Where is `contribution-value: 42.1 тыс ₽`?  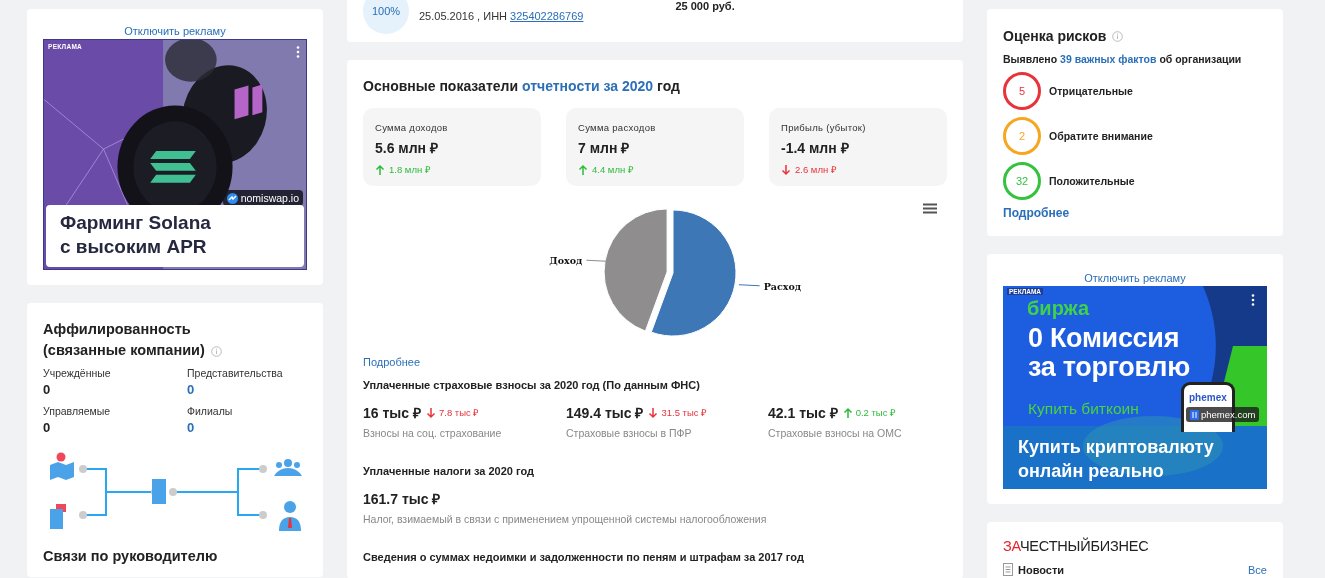 contribution-value: 42.1 тыс ₽ is located at coordinates (803, 413).